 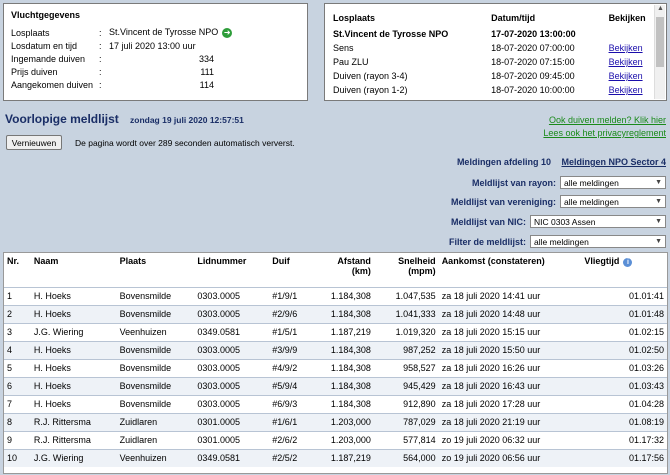 What do you see at coordinates (503, 367) in the screenshot?
I see `cell-aankomst: za 18 juli 2020 16:26 uur` at bounding box center [503, 367].